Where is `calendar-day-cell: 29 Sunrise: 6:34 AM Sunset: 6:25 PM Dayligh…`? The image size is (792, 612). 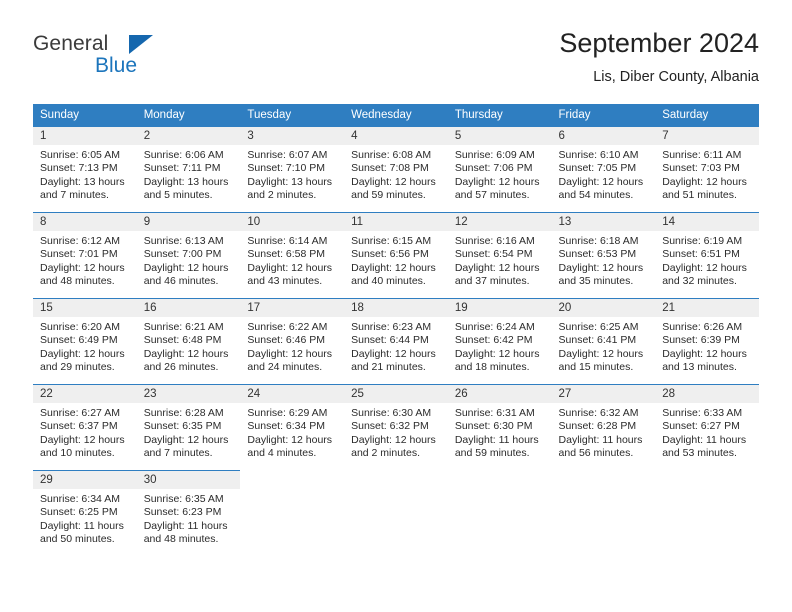
calendar-day-cell: 29 Sunrise: 6:34 AM Sunset: 6:25 PM Dayligh… is located at coordinates (85, 513).